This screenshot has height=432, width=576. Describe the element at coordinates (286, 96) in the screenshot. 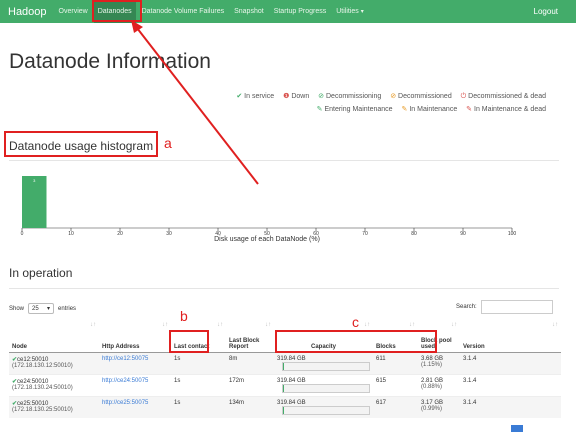

I see `down-icon: ❶` at that location.